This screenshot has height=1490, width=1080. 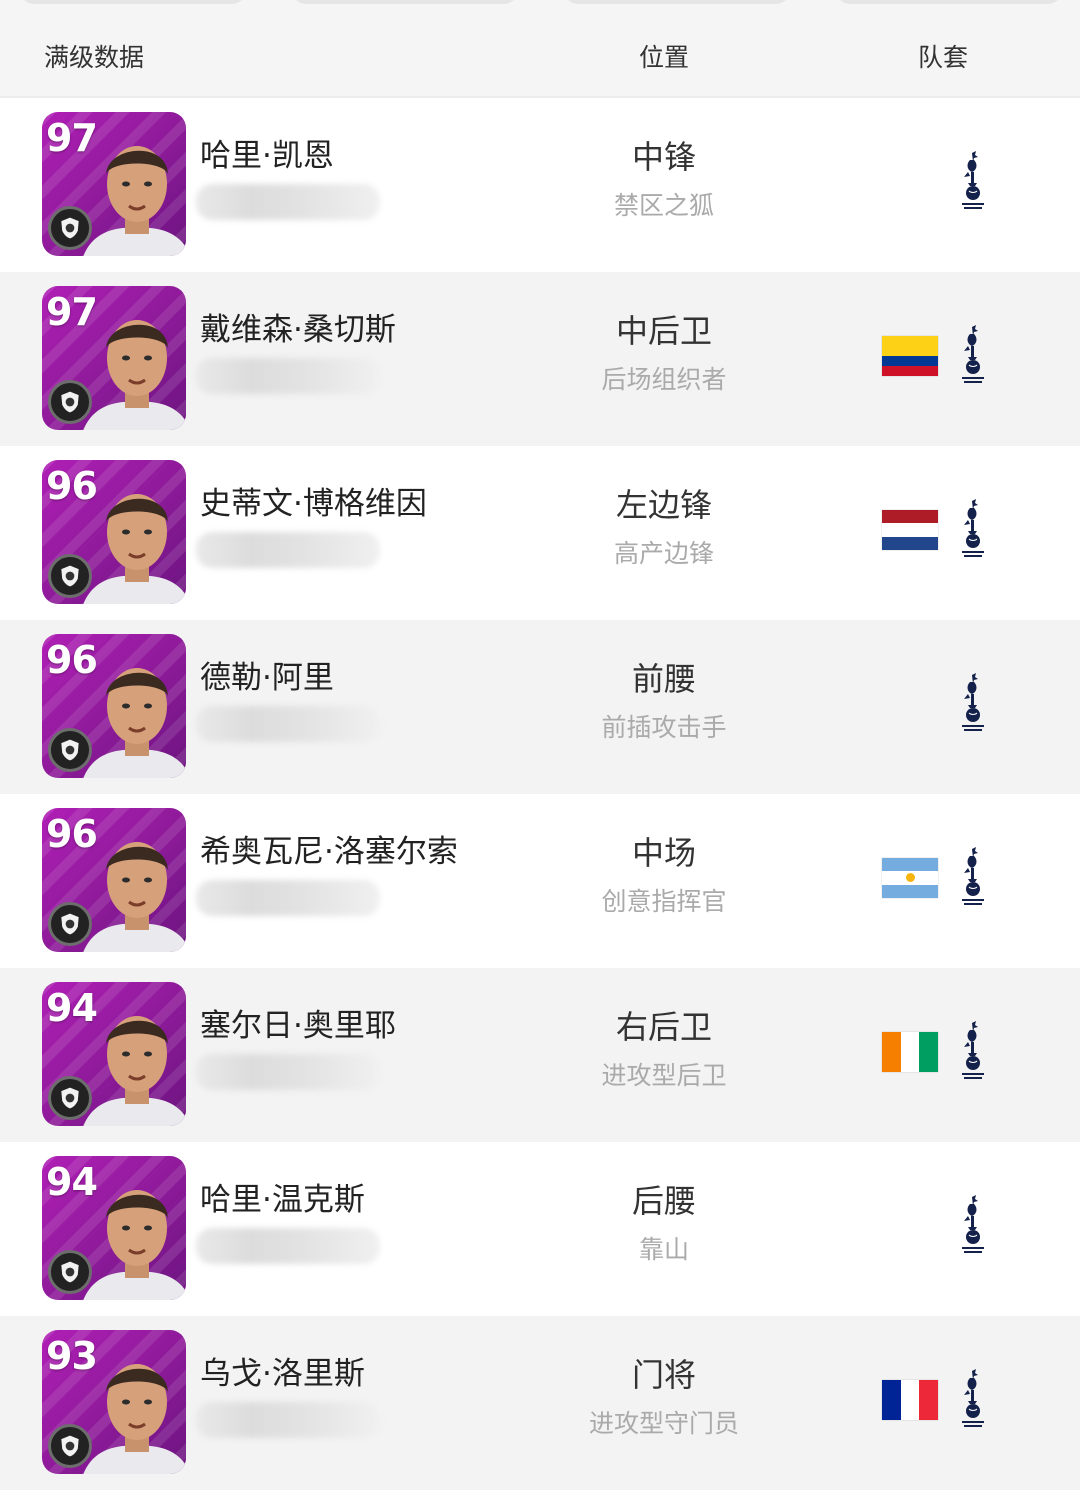 What do you see at coordinates (540, 533) in the screenshot?
I see `player-row: 96 史蒂文·博格维因 左边锋 高产边锋` at bounding box center [540, 533].